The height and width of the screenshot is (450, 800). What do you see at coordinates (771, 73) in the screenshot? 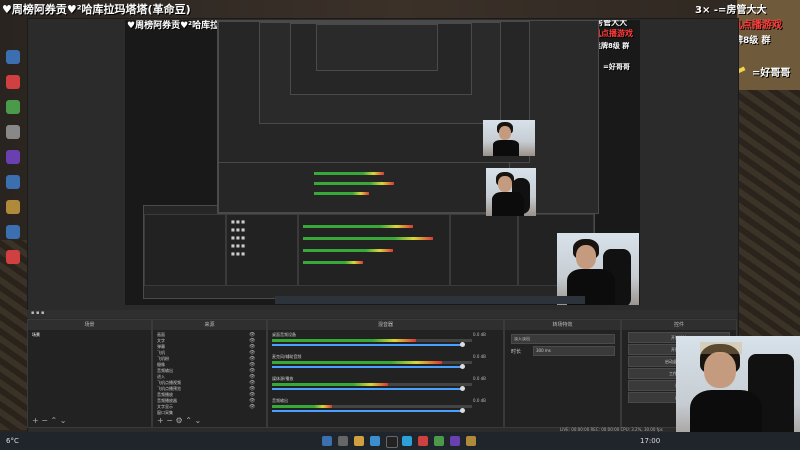
I see `overlay-haoge: =好哥哥` at bounding box center [771, 73].